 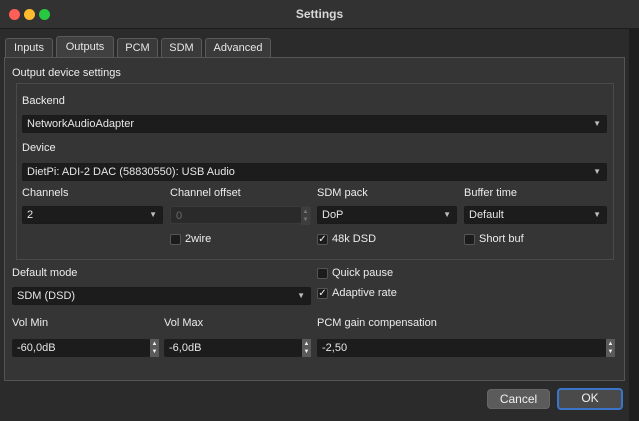 I want to click on tab-sdm: SDM, so click(x=181, y=48).